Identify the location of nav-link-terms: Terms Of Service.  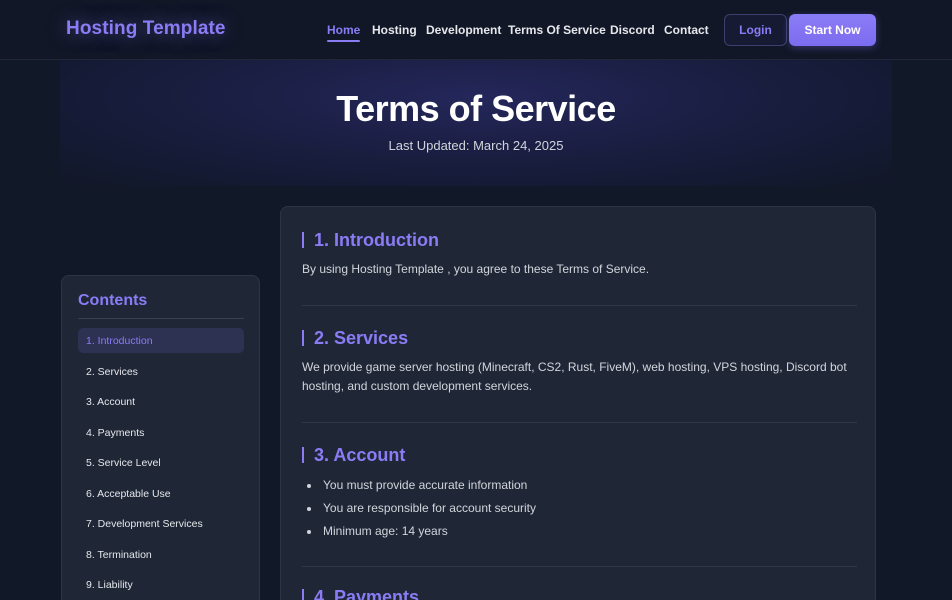
(557, 30).